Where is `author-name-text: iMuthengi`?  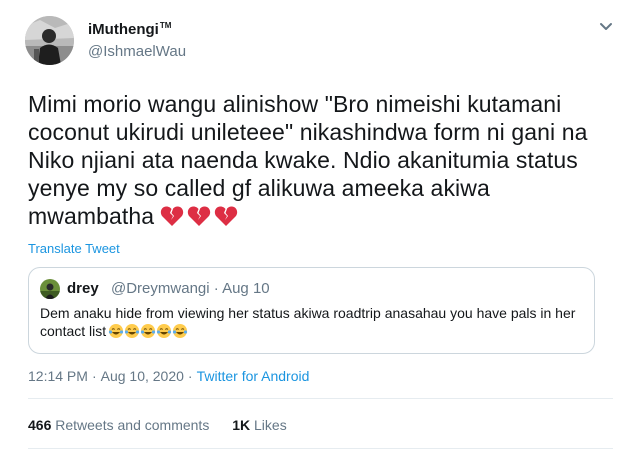 author-name-text: iMuthengi is located at coordinates (123, 29).